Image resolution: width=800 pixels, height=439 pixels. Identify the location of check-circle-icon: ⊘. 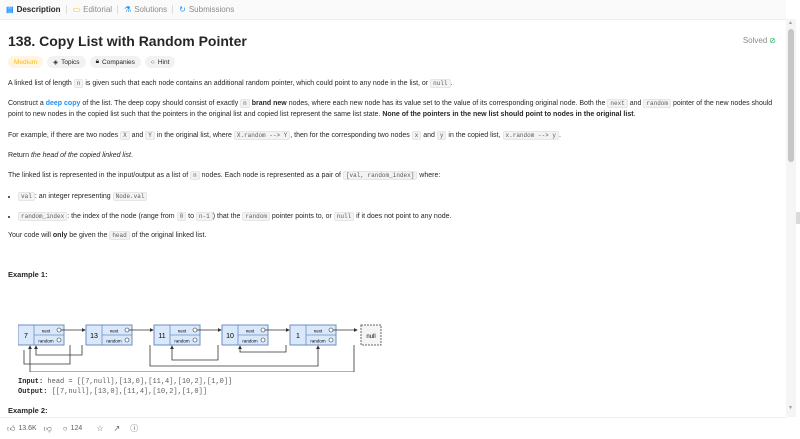
(772, 40).